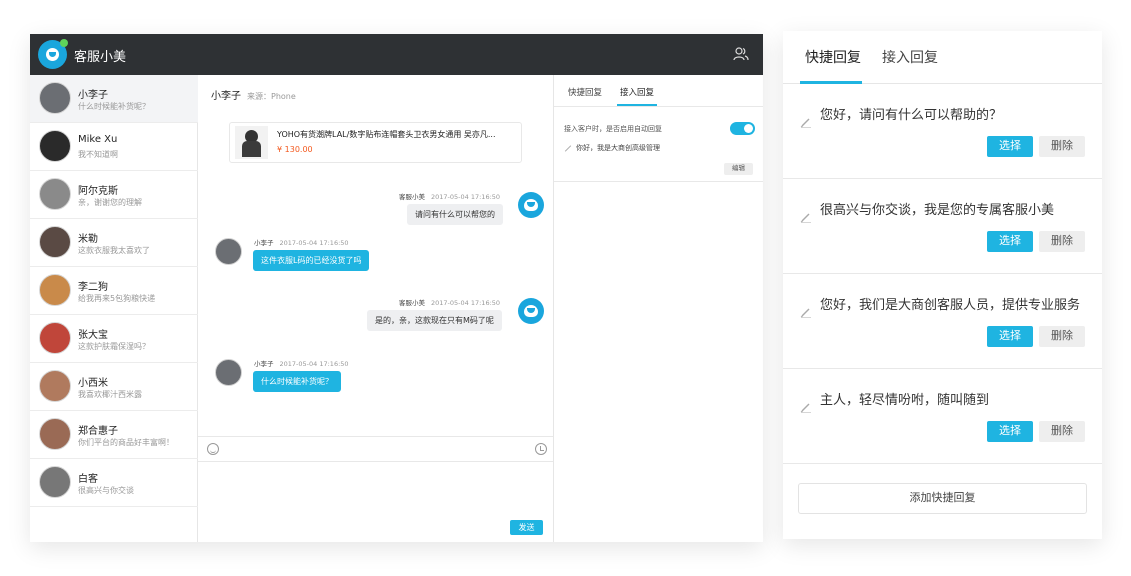  I want to click on active-tab-indicator, so click(637, 105).